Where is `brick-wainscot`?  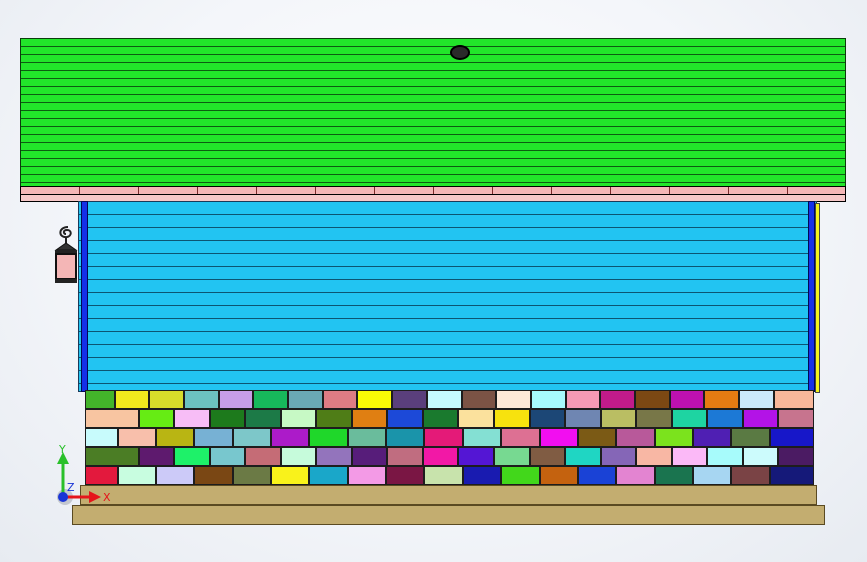 brick-wainscot is located at coordinates (449, 438).